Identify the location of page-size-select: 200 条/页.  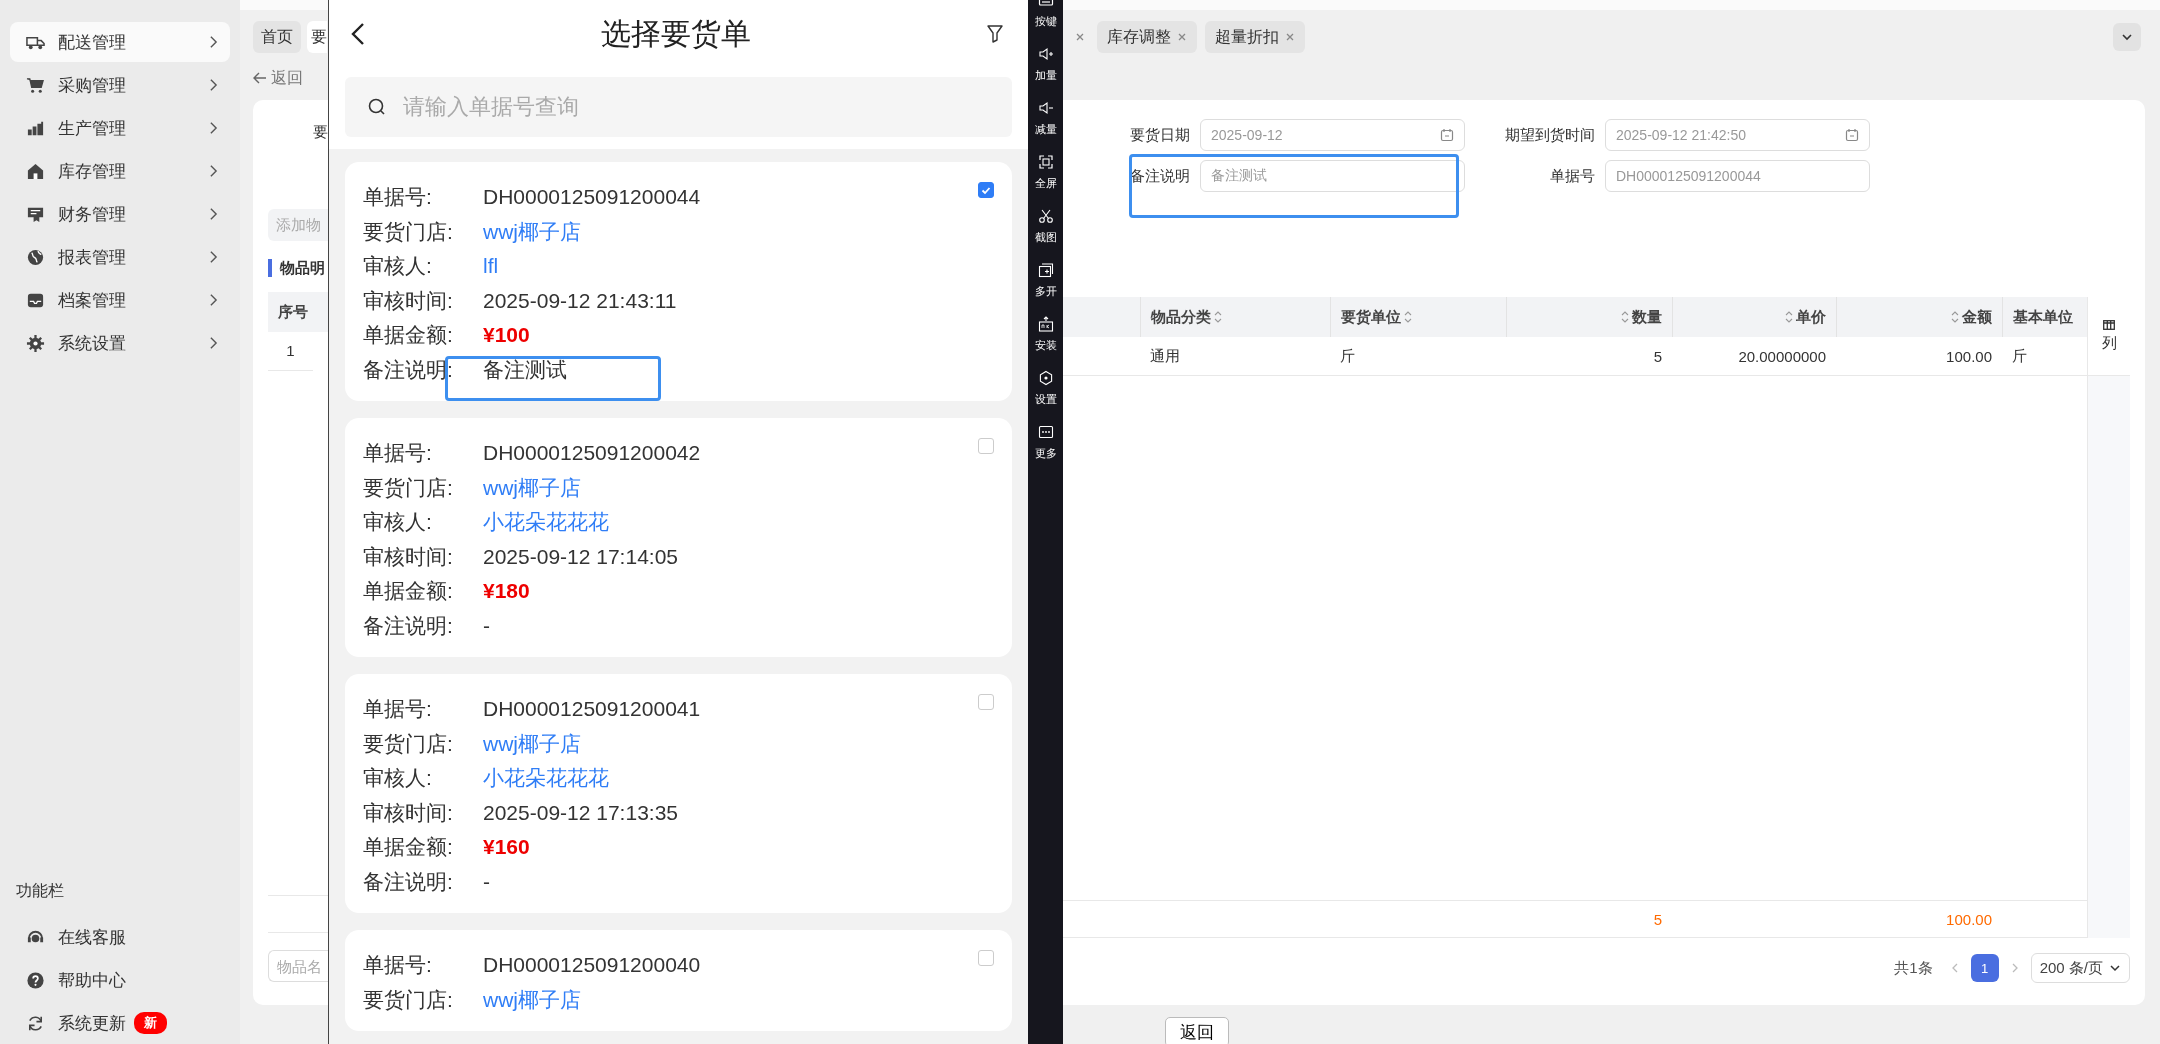
(2080, 968).